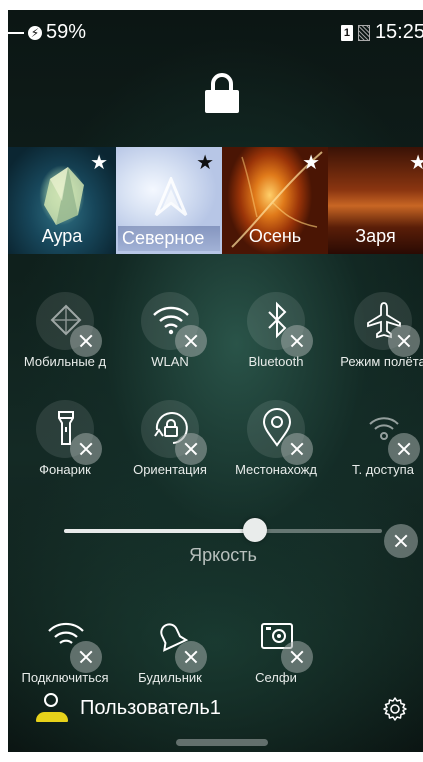 The width and height of the screenshot is (423, 762). I want to click on charging-cable-icon, so click(16, 32).